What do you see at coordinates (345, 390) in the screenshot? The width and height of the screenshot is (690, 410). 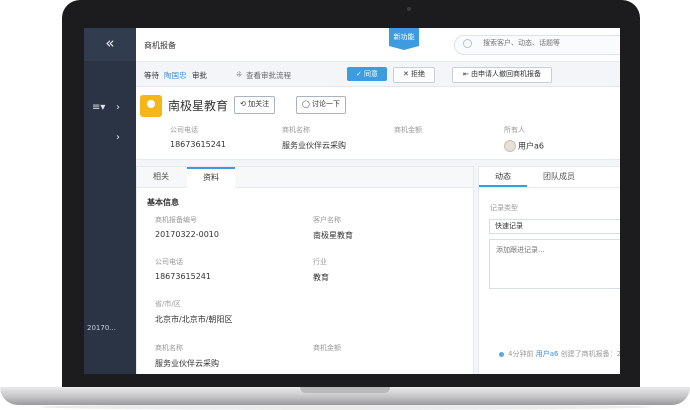 I see `laptop-notch` at bounding box center [345, 390].